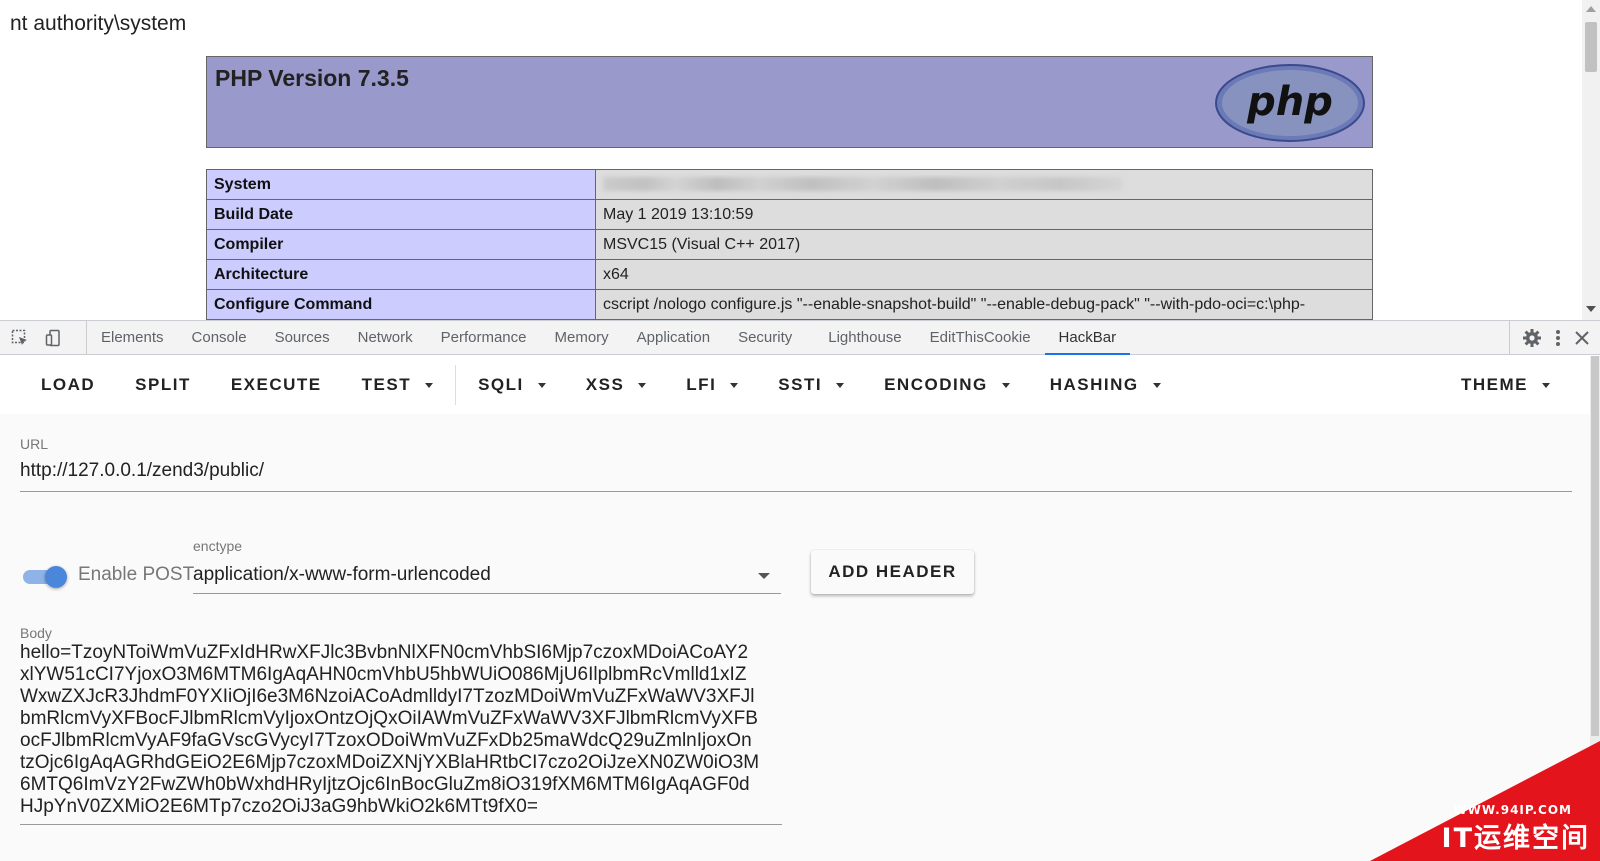  I want to click on xss-menu-label: XSS, so click(605, 384).